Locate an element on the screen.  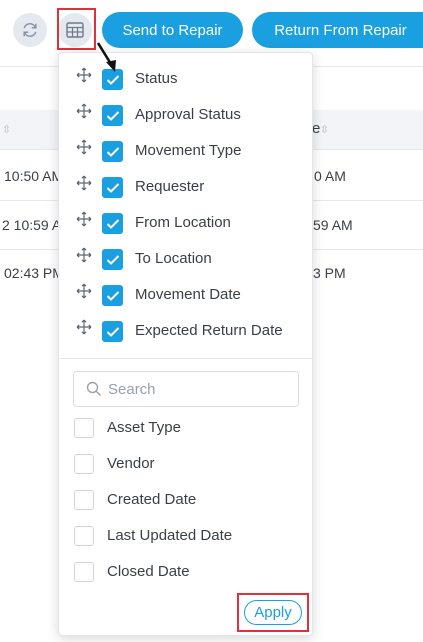
annotation-arrow is located at coordinates (106, 57).